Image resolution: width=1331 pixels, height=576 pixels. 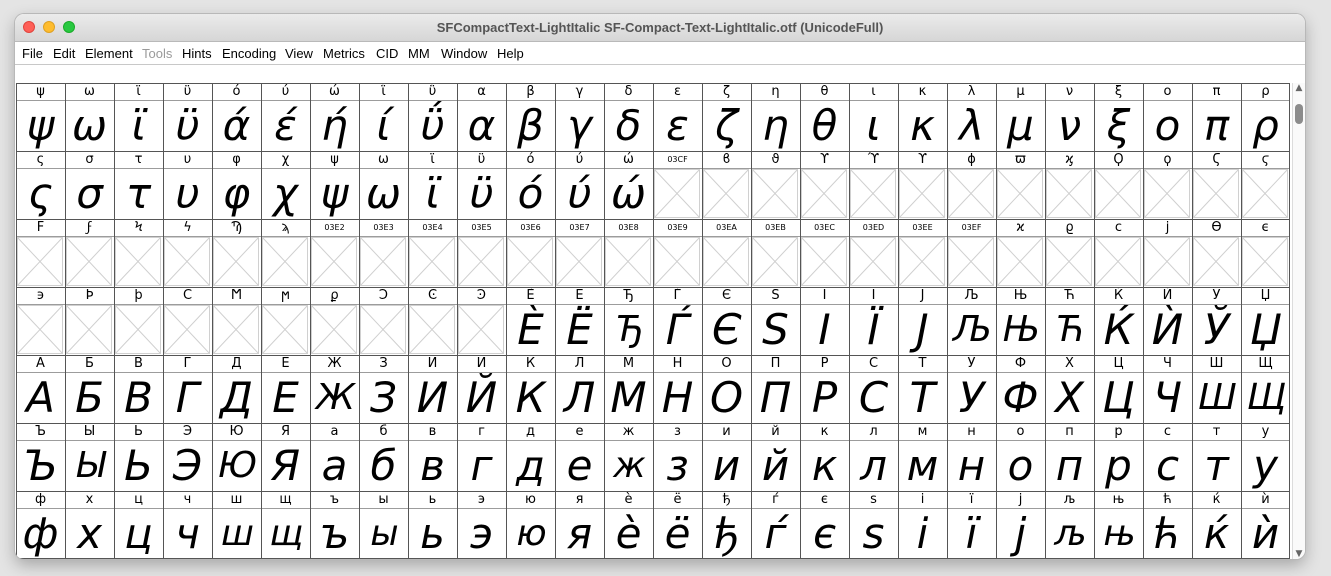 I want to click on glyph-cell: ЭЭ, so click(x=187, y=457).